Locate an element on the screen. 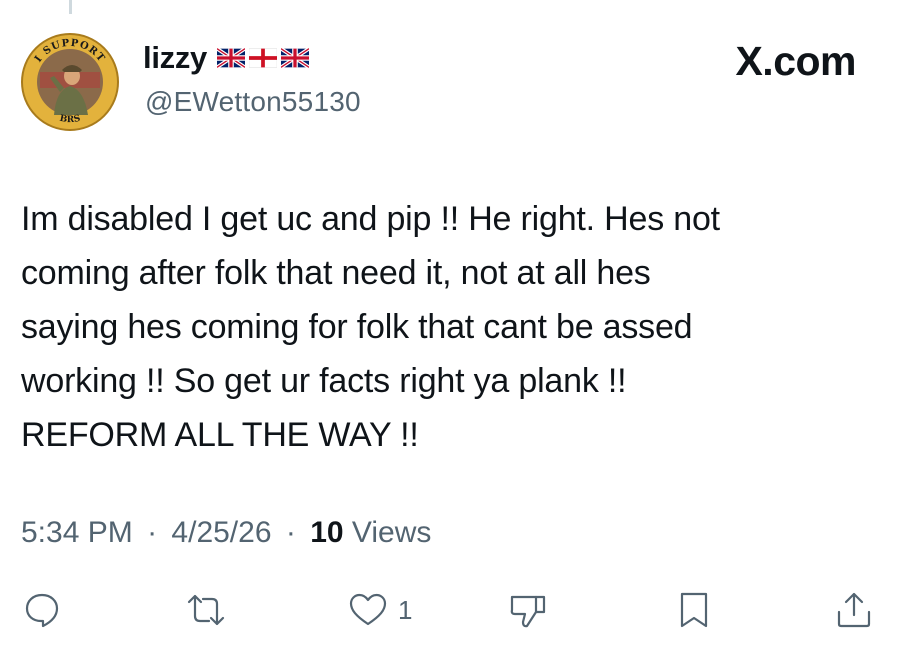  thumbs-down-icon is located at coordinates (528, 611).